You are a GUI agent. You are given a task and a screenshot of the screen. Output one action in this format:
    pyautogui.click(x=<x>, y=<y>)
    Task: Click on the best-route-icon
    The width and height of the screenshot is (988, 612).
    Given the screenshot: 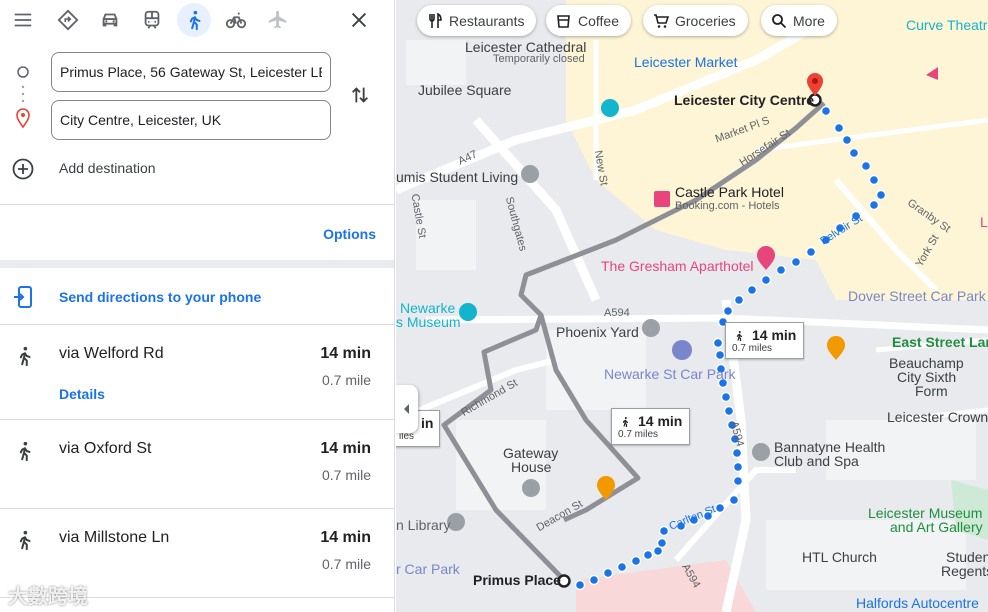 What is the action you would take?
    pyautogui.click(x=68, y=20)
    